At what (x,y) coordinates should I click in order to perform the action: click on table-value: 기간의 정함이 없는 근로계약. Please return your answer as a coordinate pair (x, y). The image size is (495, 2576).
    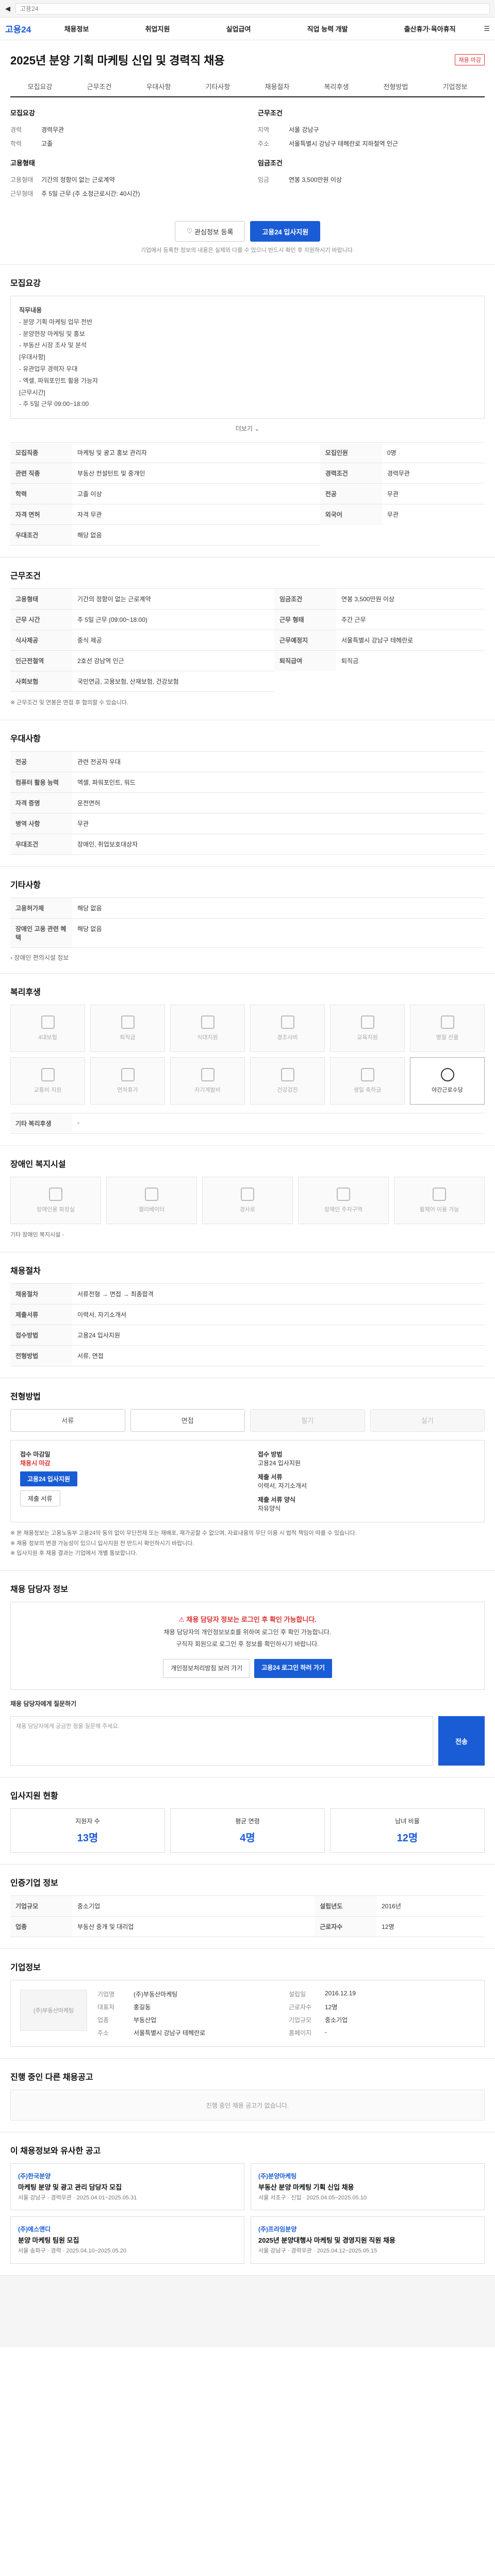
    Looking at the image, I should click on (173, 598).